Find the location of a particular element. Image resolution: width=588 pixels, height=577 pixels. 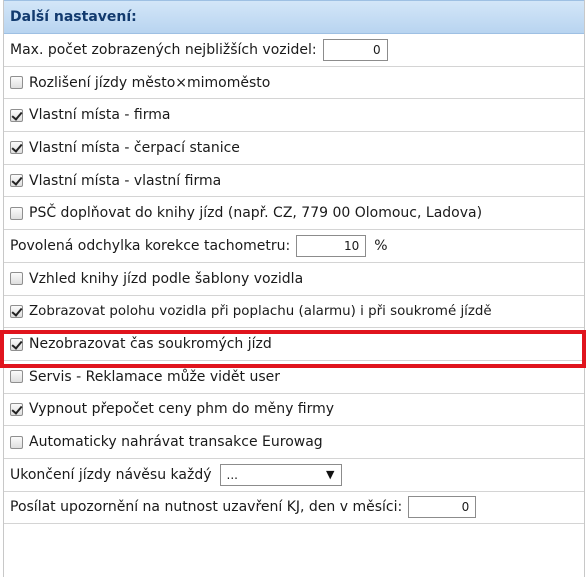

row-fuel-conversion: Vypnout přepočet ceny phm do měny firmy is located at coordinates (294, 410).